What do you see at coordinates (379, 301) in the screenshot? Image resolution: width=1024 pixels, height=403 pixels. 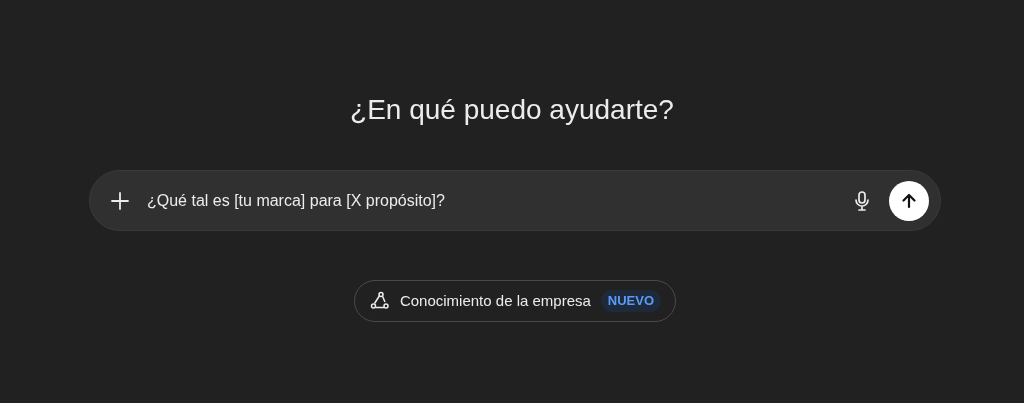 I see `nodes-icon` at bounding box center [379, 301].